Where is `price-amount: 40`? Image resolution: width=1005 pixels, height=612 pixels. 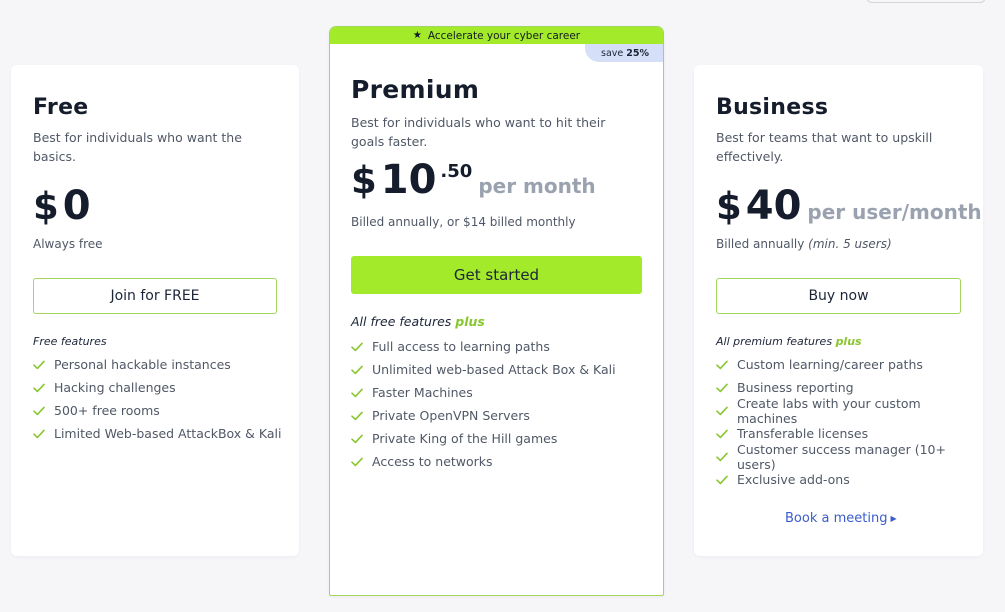
price-amount: 40 is located at coordinates (773, 206).